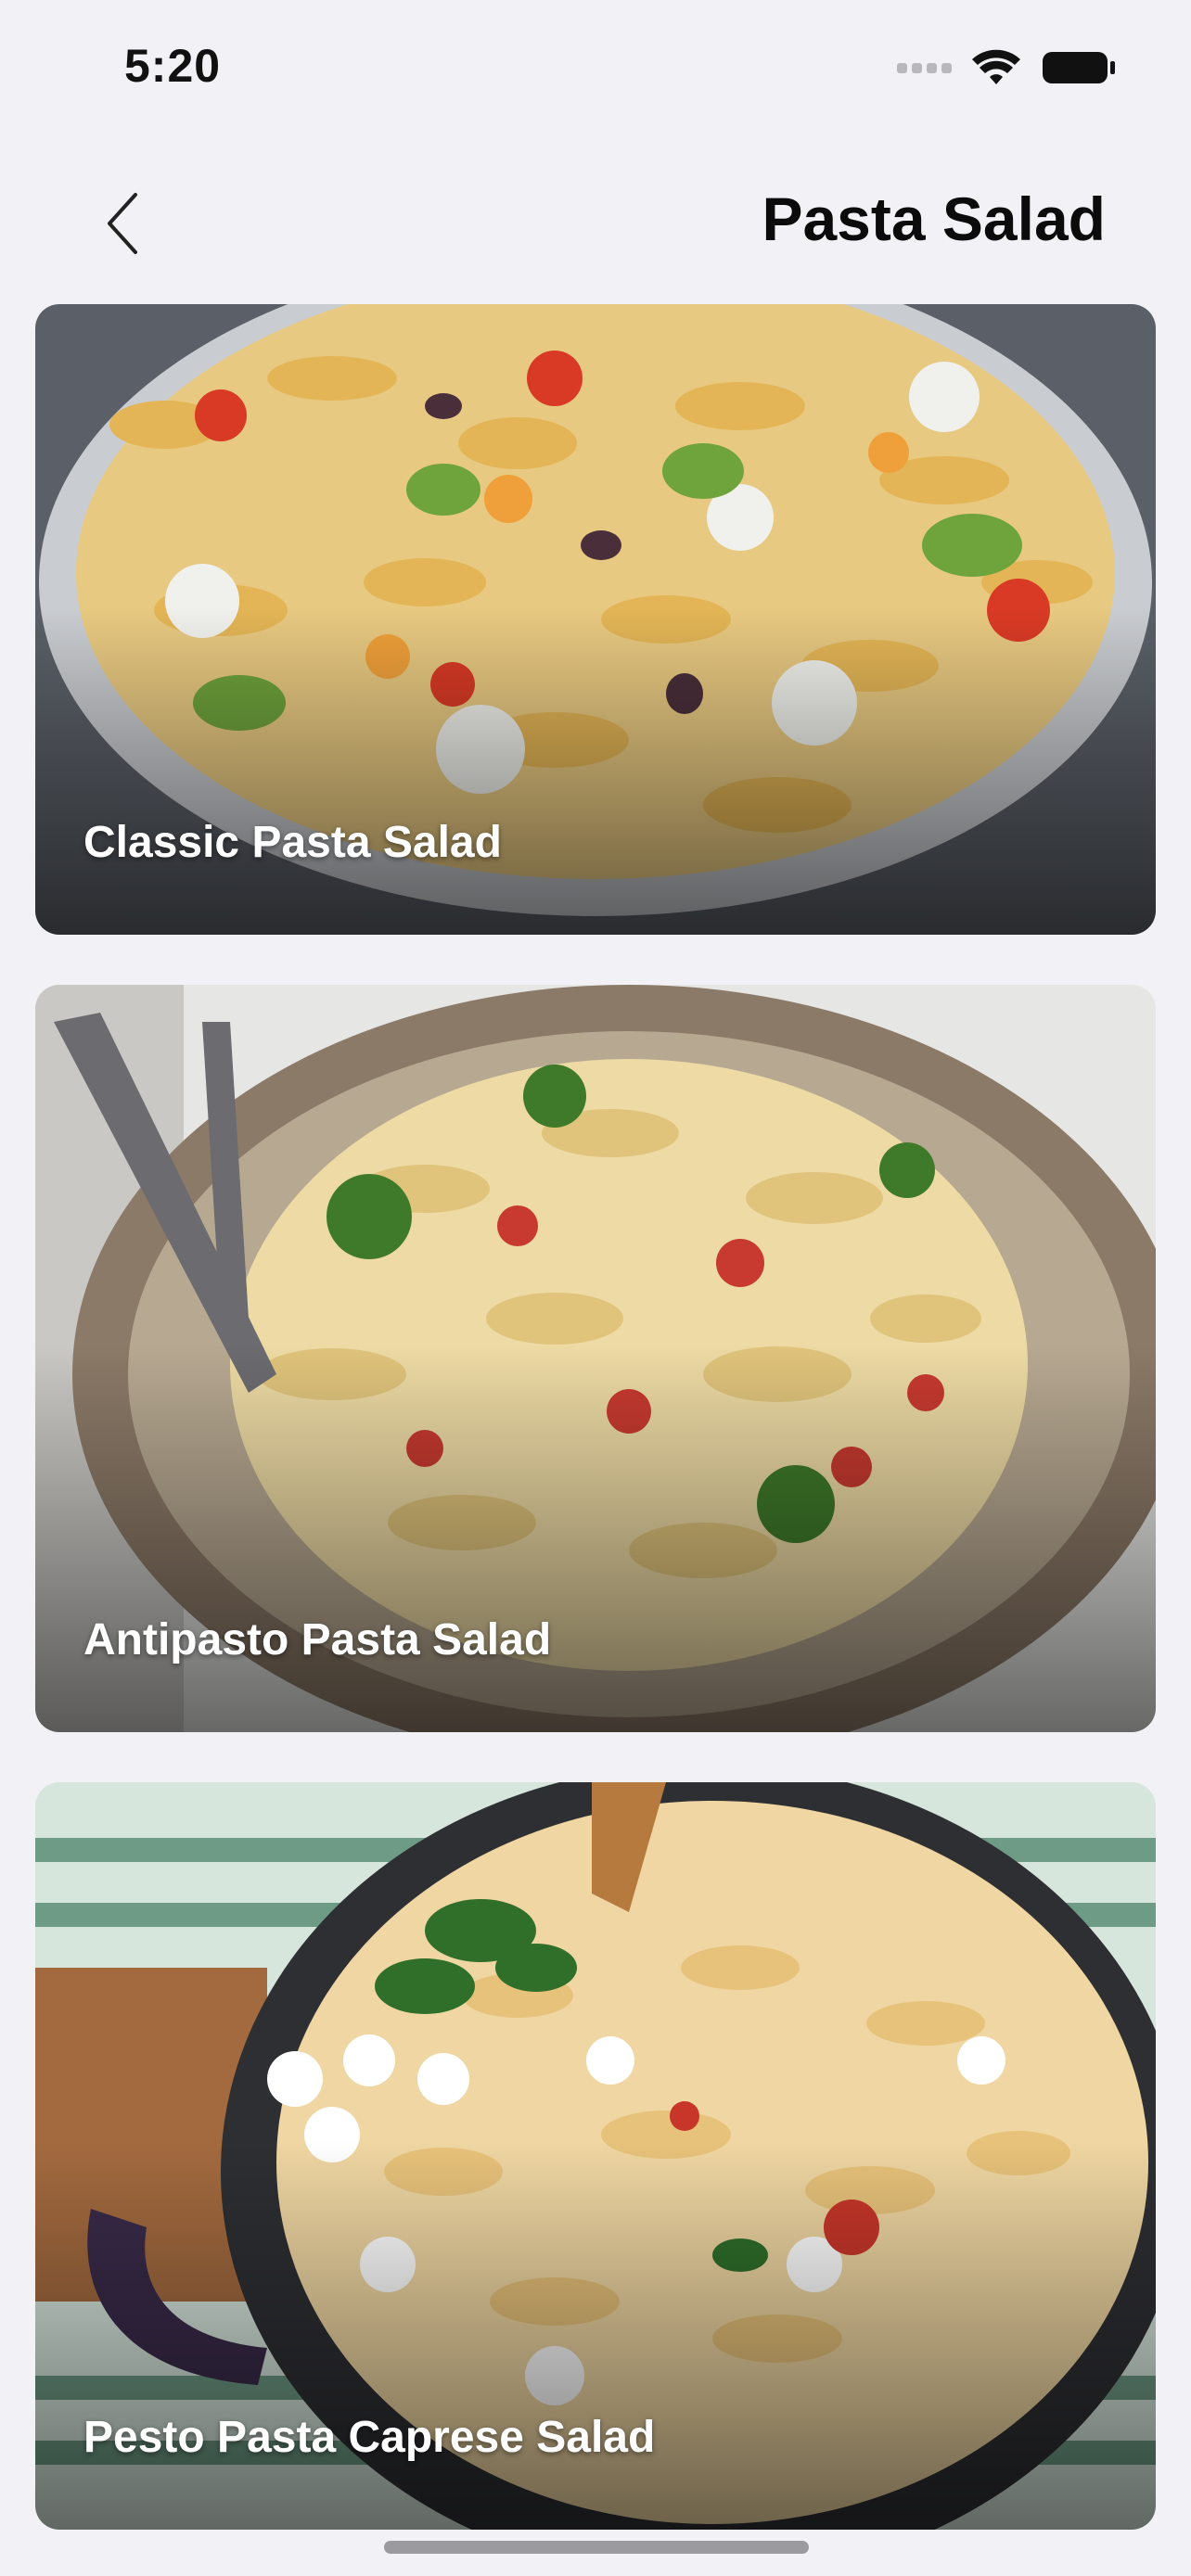 The width and height of the screenshot is (1191, 2576). What do you see at coordinates (996, 66) in the screenshot?
I see `wifi-icon` at bounding box center [996, 66].